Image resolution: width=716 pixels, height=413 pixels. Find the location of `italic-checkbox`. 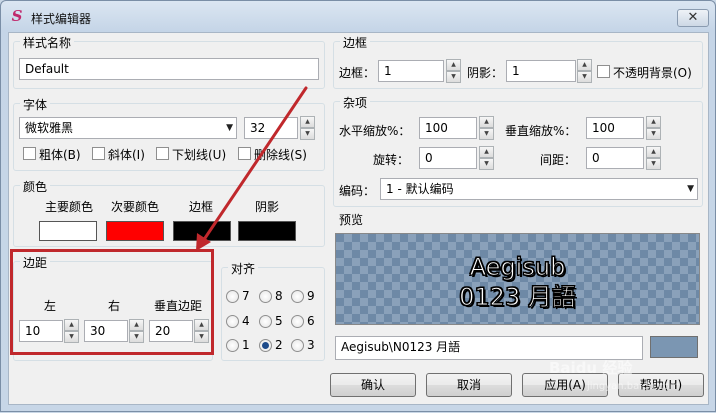

italic-checkbox is located at coordinates (98, 153).